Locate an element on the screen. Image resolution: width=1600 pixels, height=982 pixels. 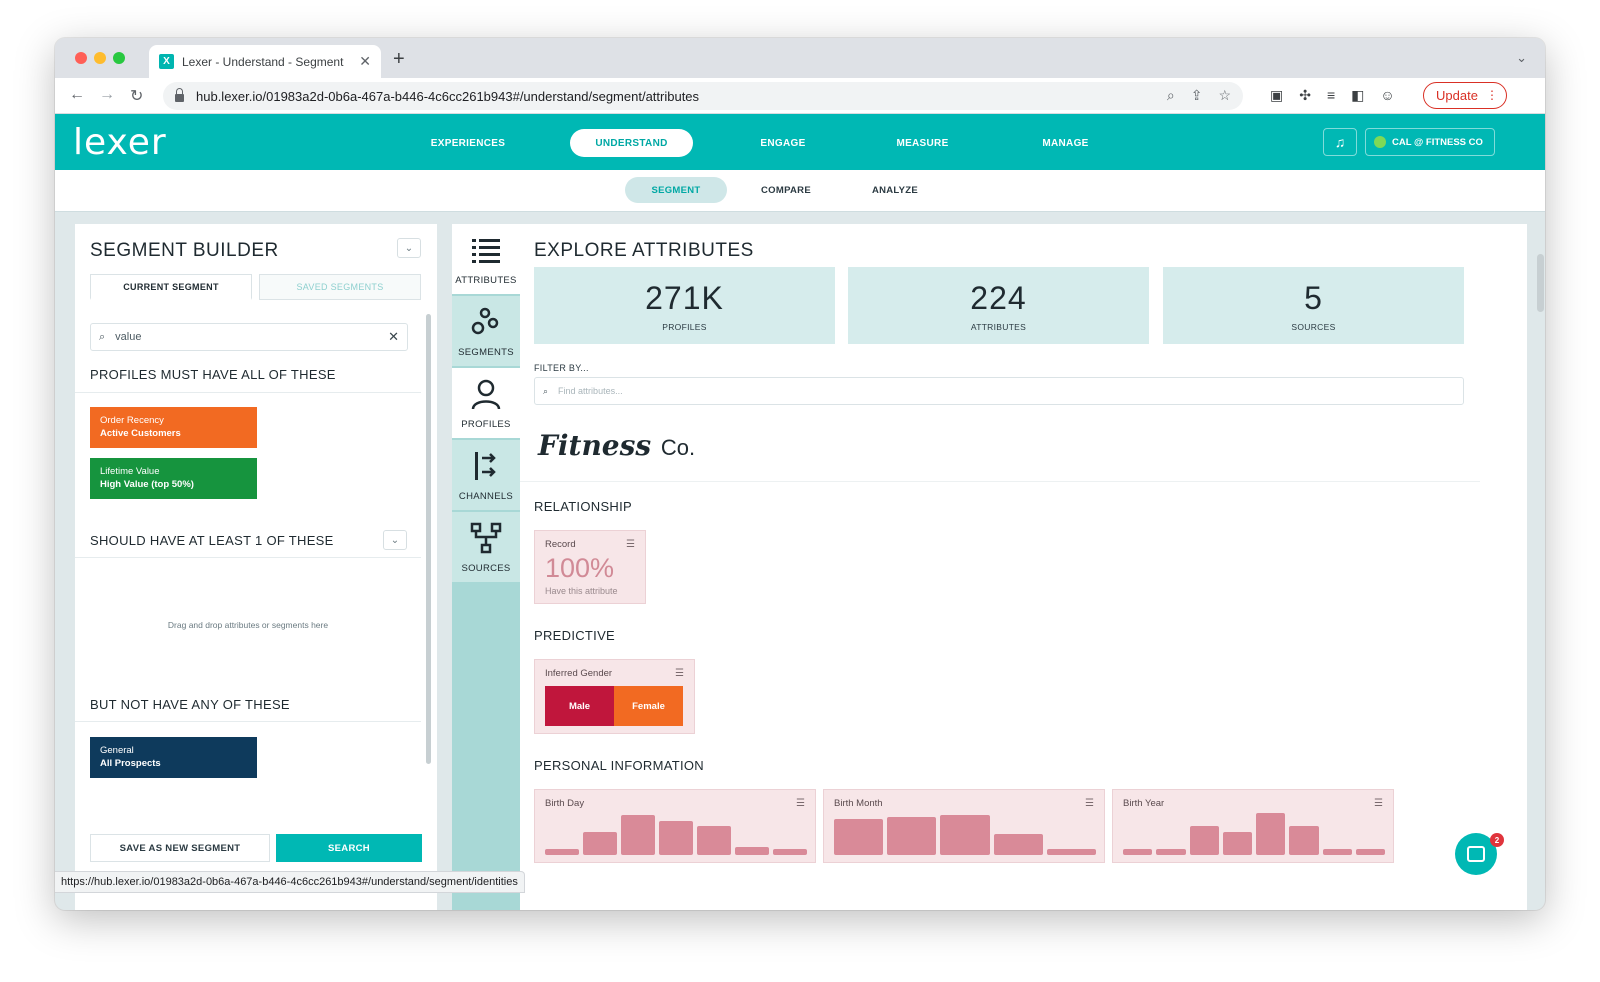
side-panel-icon: ◧ is located at coordinates (1357, 95).